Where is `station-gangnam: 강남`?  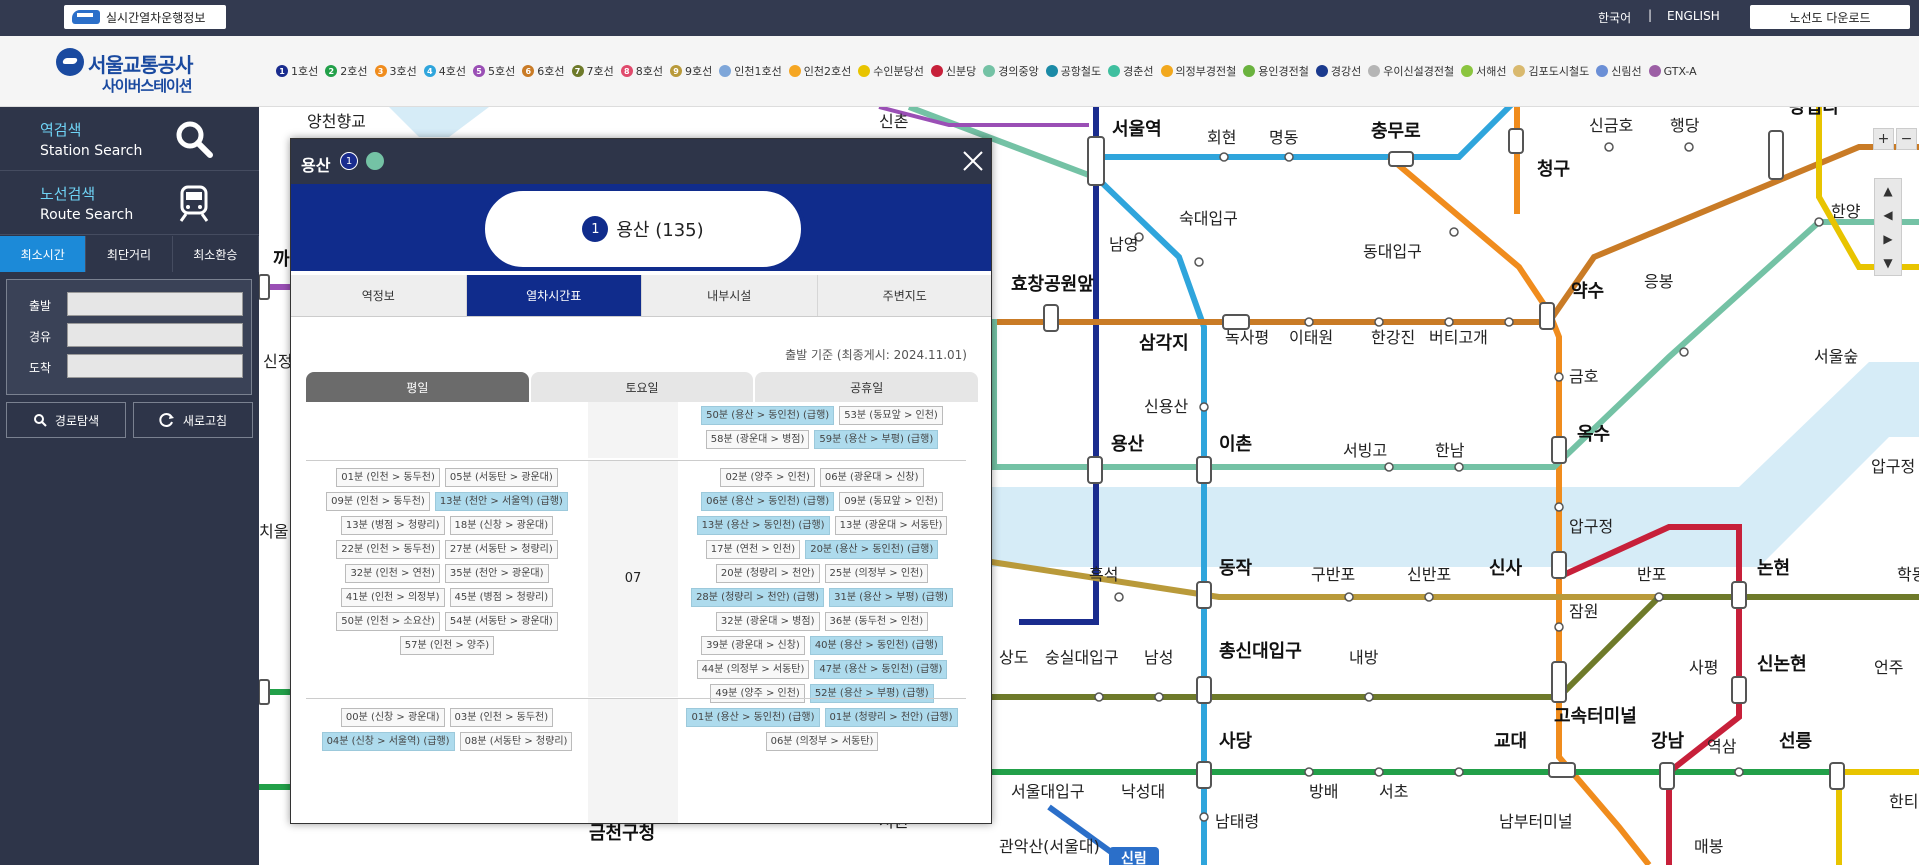 station-gangnam: 강남 is located at coordinates (1668, 741).